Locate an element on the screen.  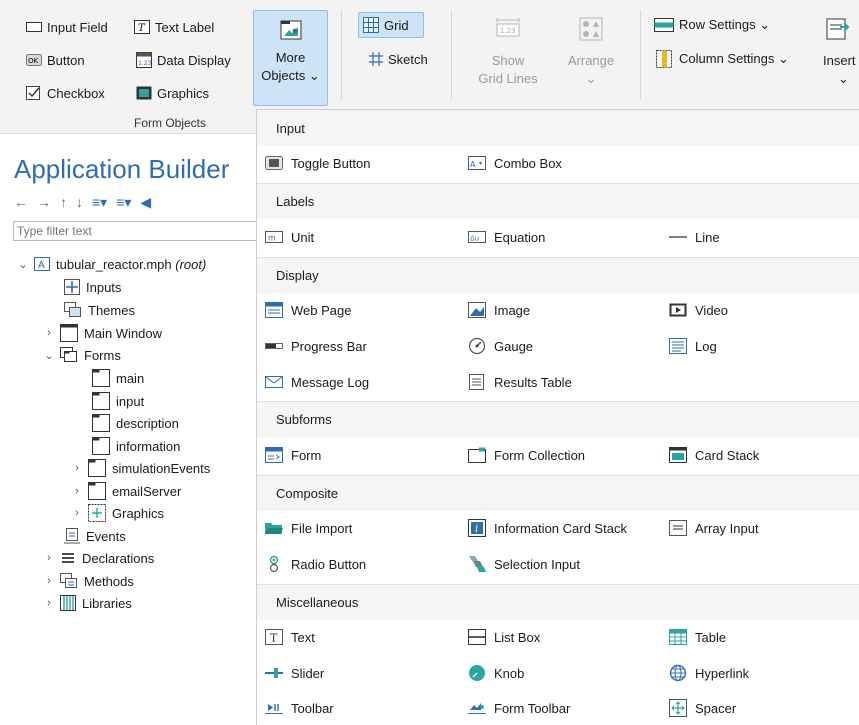
menu-item-label: Results Table is located at coordinates (533, 382).